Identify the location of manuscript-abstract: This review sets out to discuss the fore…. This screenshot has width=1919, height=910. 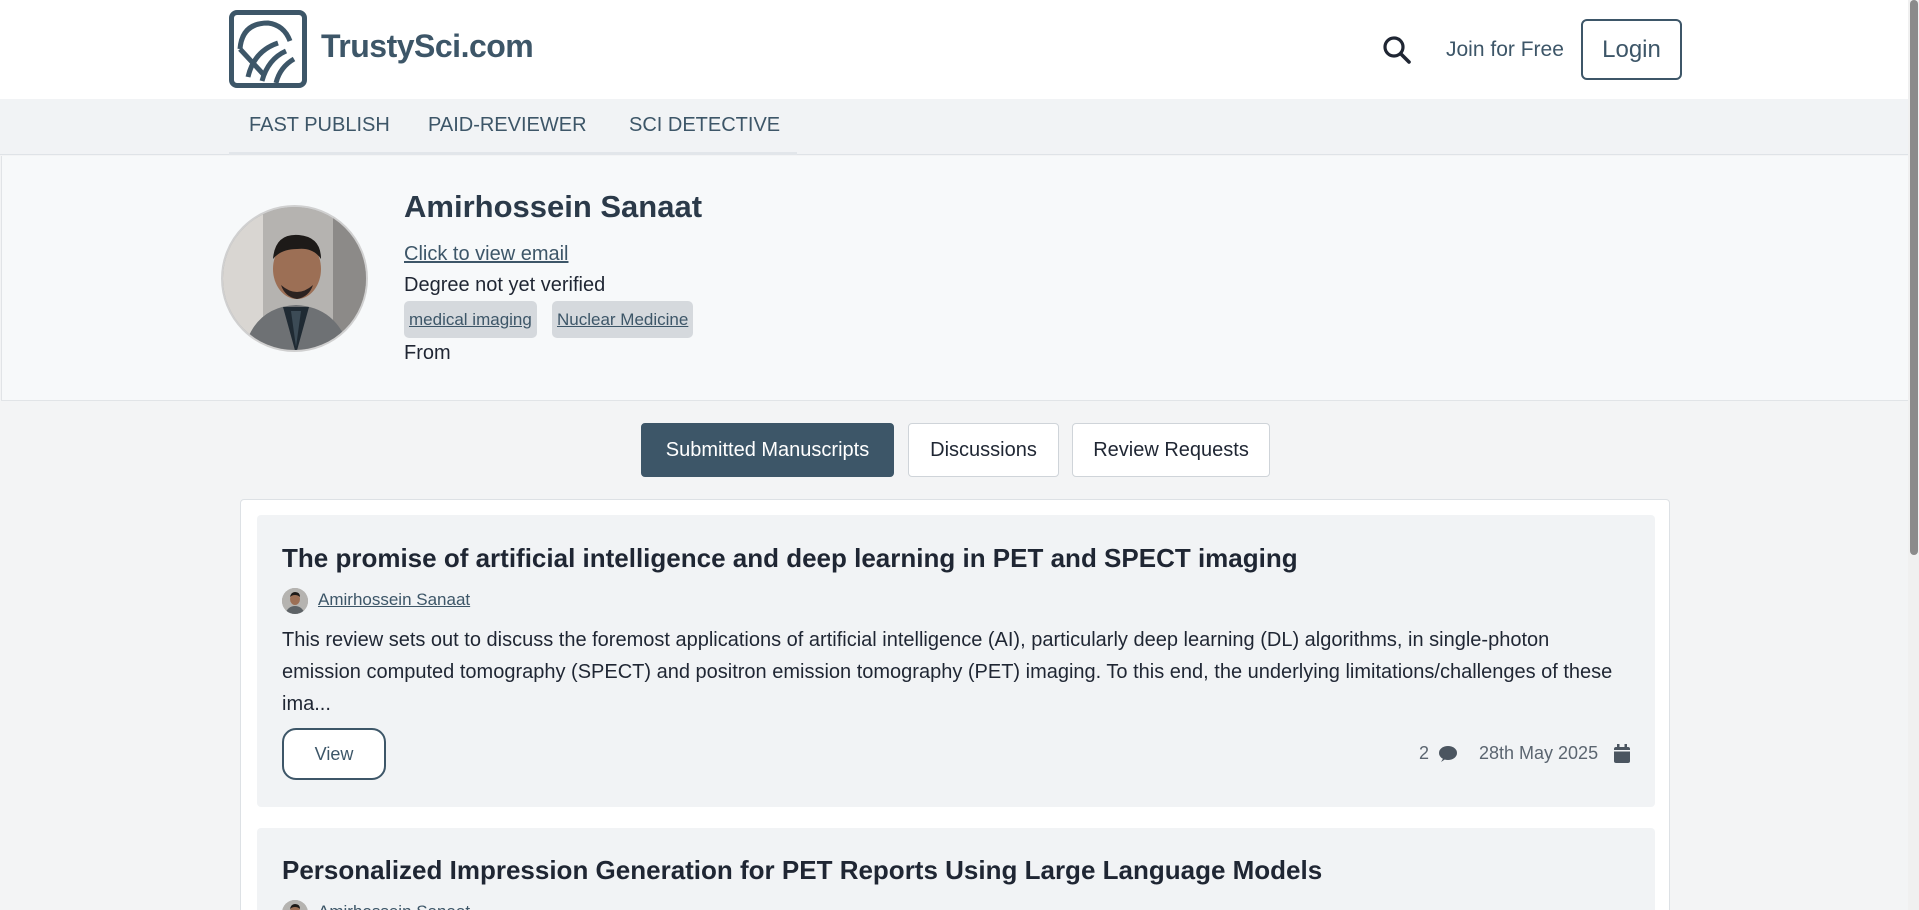
(962, 672).